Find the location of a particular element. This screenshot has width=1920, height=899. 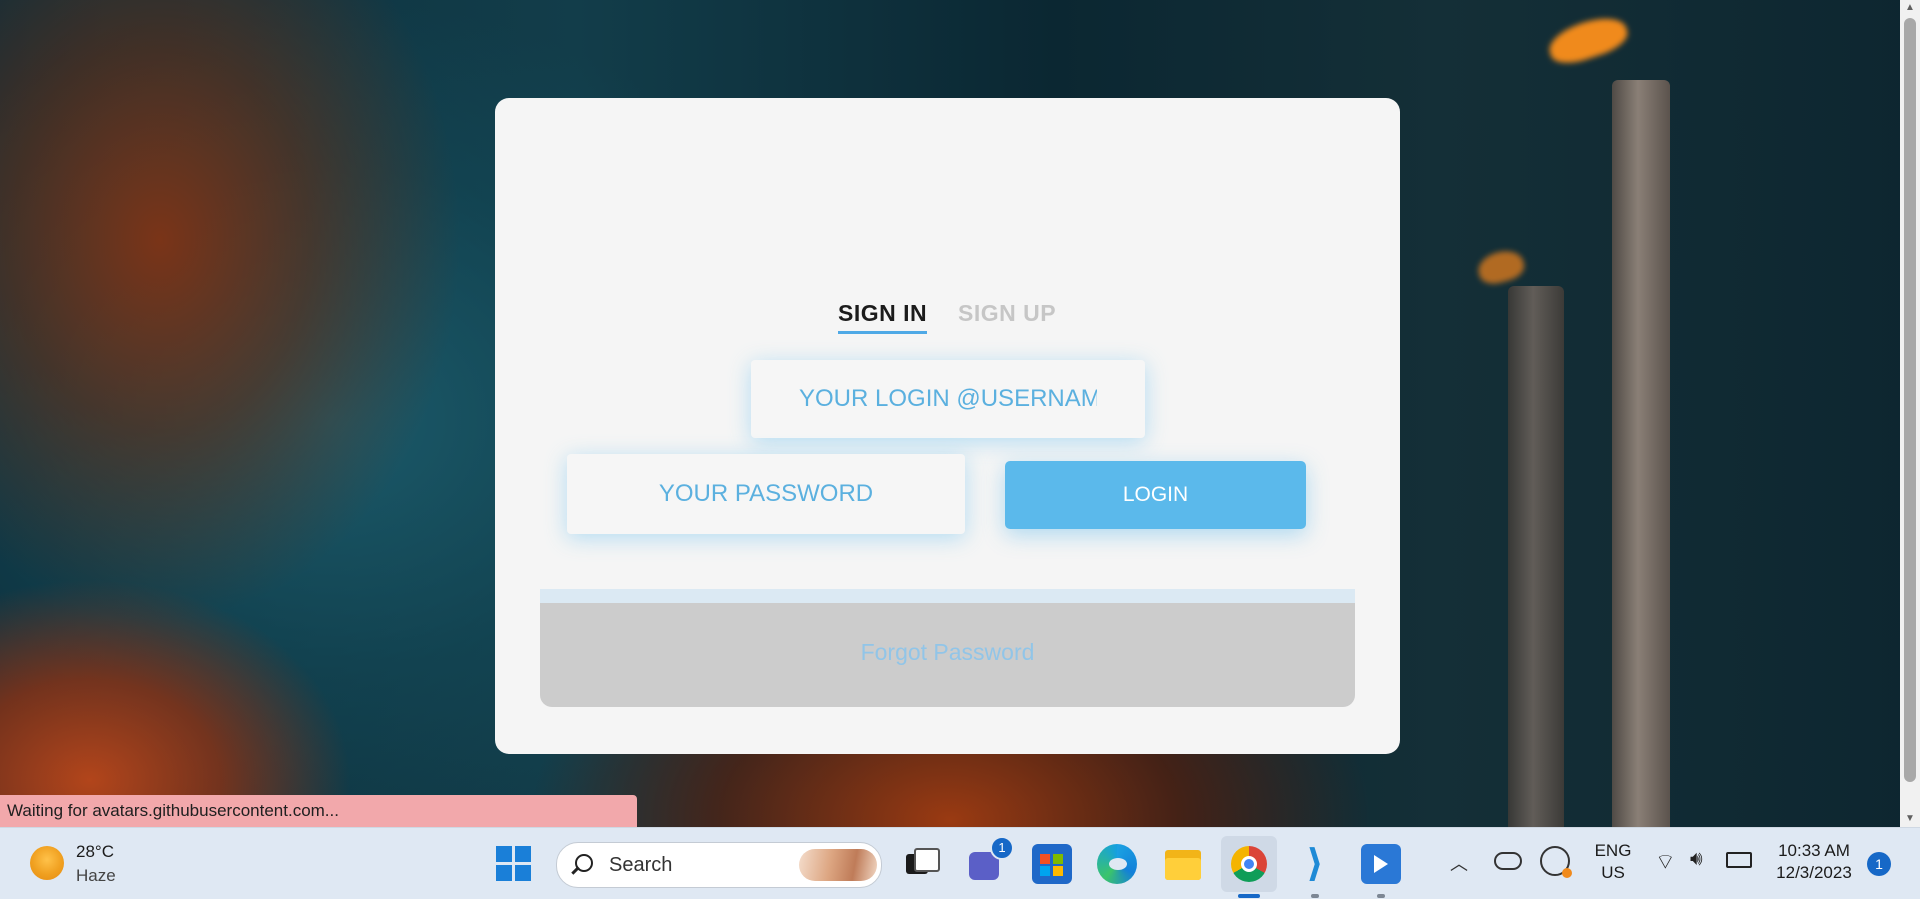

teams-badge: 1 is located at coordinates (1002, 848).